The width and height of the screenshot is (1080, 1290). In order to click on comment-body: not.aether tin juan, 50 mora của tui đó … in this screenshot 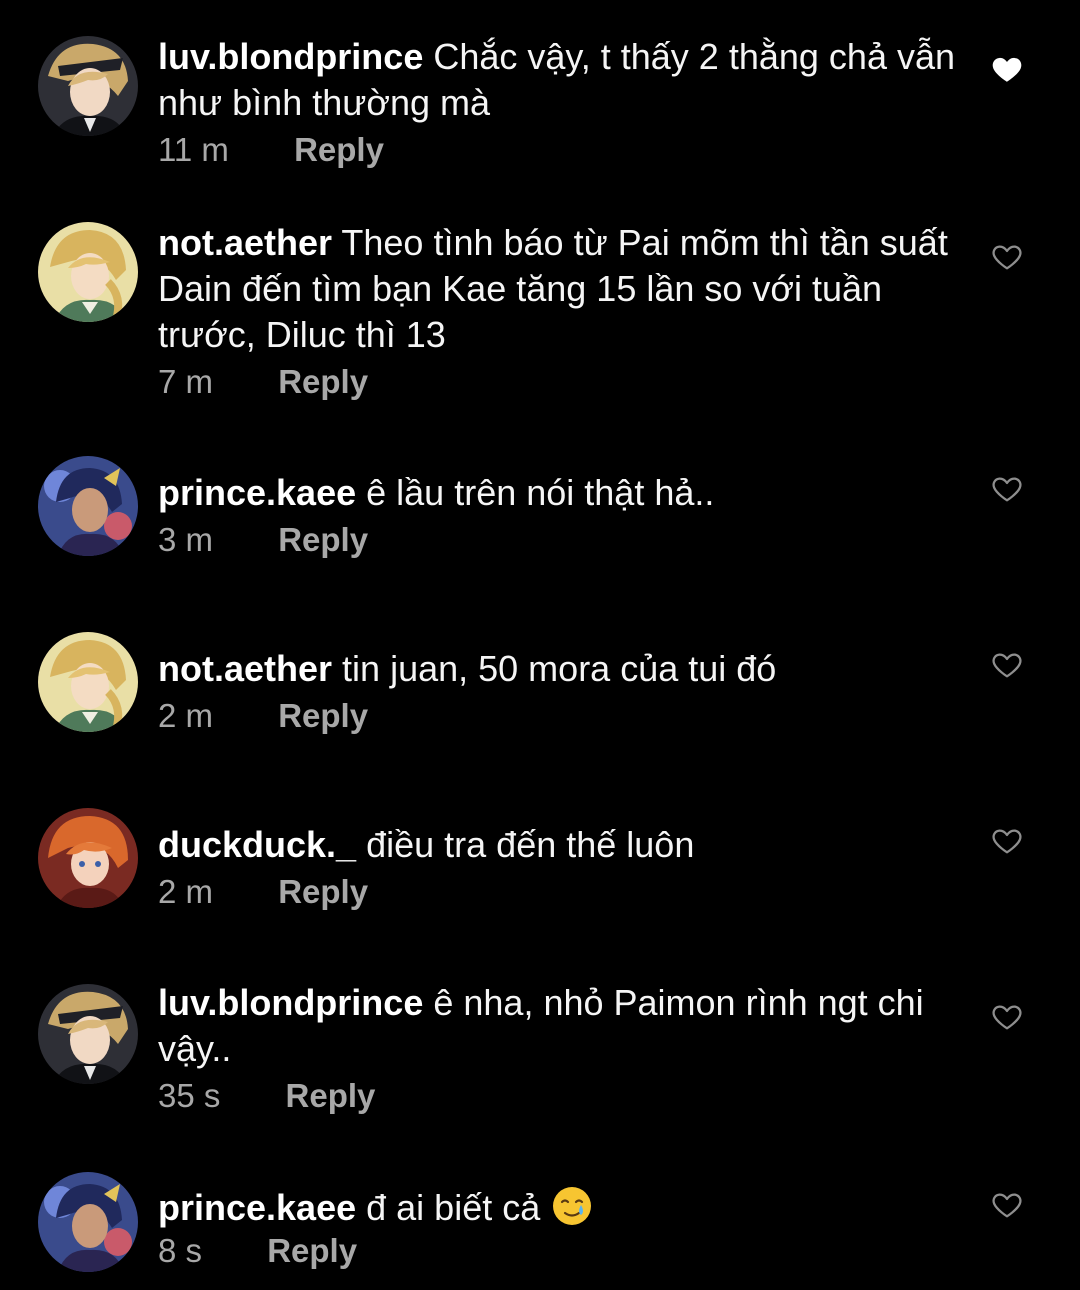, I will do `click(558, 692)`.